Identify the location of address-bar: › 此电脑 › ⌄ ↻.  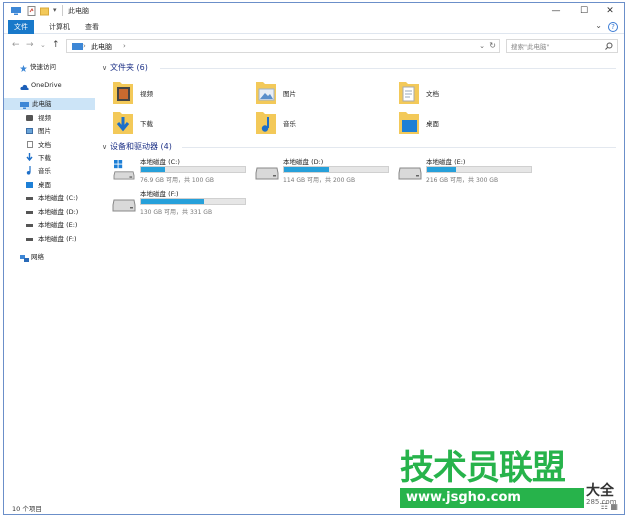
(283, 46).